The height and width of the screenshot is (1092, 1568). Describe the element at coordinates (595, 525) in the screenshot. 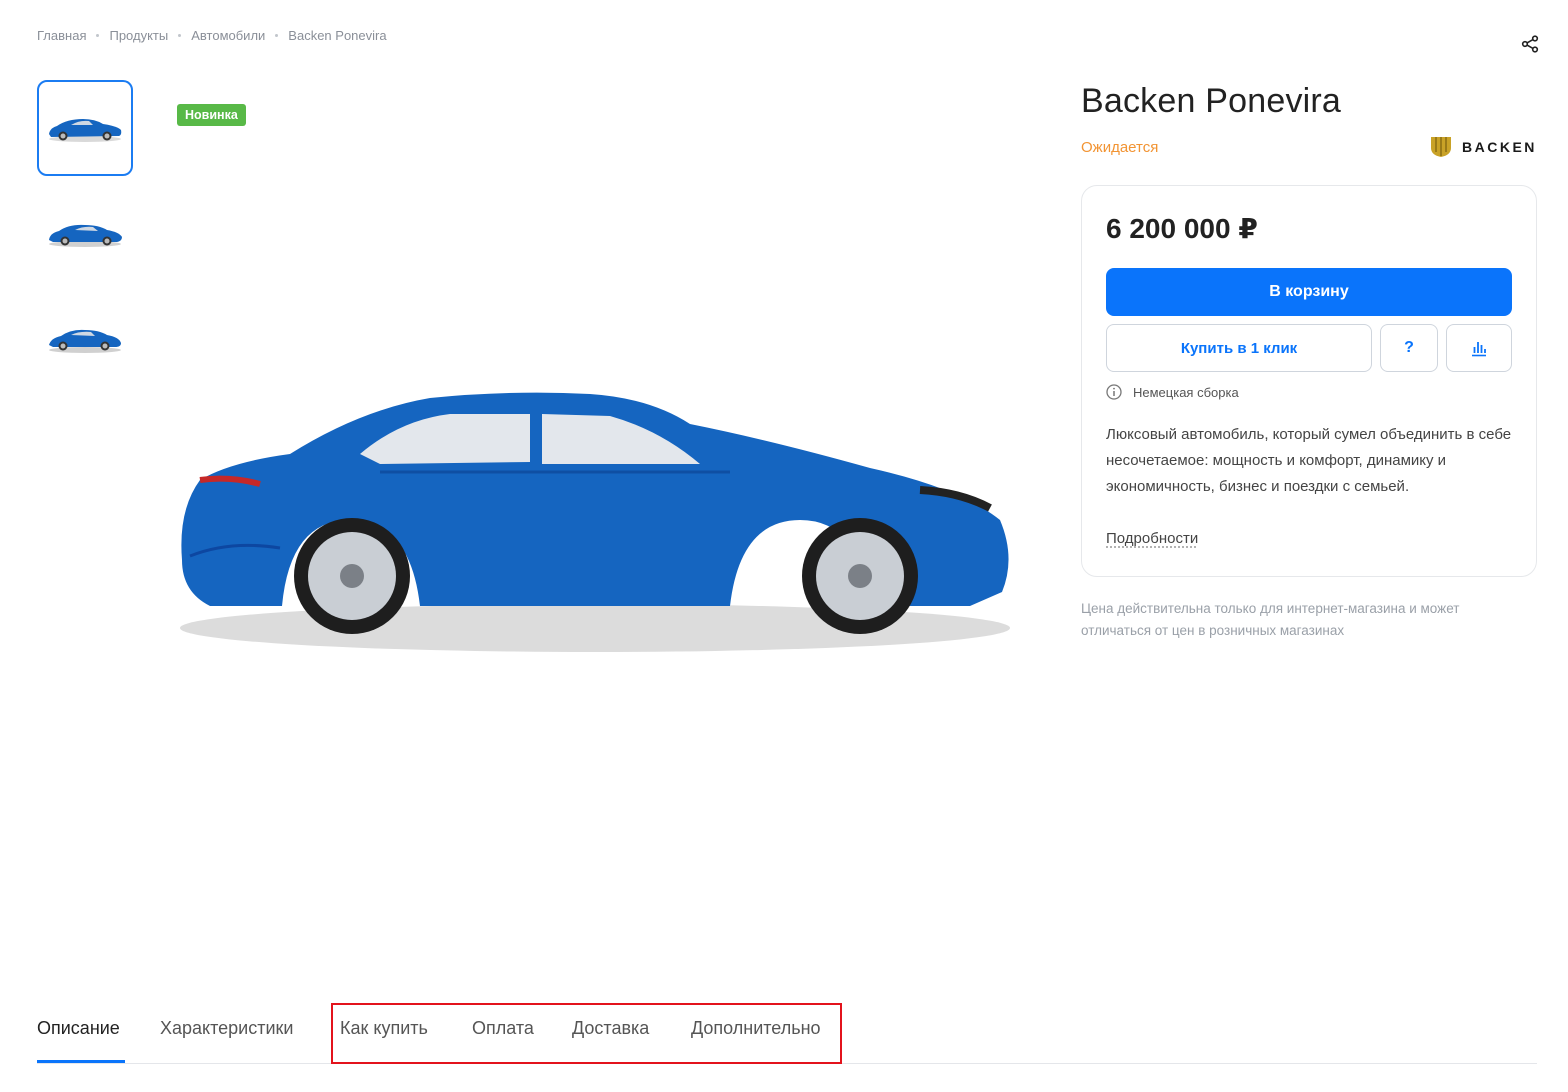

I see `product-main-image` at that location.